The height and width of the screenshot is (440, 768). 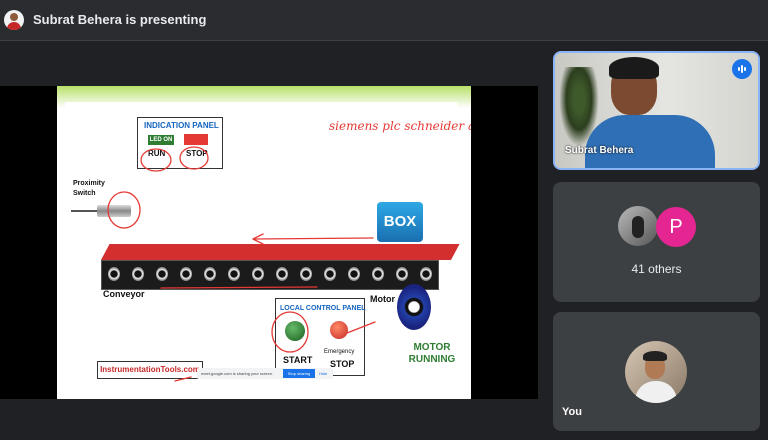 I want to click on led-on-indicator: LED ON, so click(x=161, y=140).